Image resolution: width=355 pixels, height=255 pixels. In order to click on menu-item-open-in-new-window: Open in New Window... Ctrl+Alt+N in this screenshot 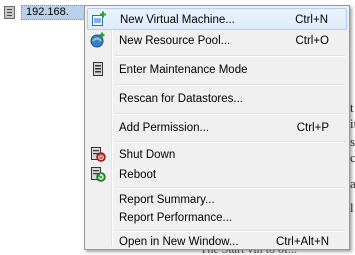, I will do `click(217, 242)`.